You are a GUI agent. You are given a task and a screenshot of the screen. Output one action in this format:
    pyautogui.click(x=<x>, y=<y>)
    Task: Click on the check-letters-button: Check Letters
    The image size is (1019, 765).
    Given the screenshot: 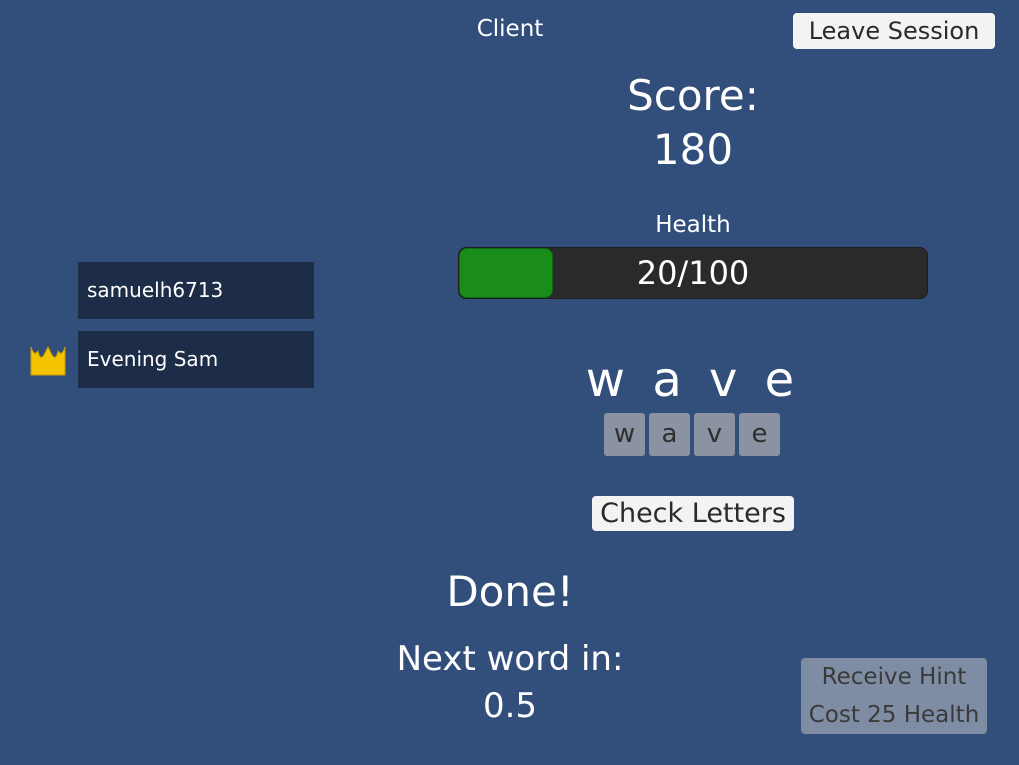 What is the action you would take?
    pyautogui.click(x=693, y=513)
    